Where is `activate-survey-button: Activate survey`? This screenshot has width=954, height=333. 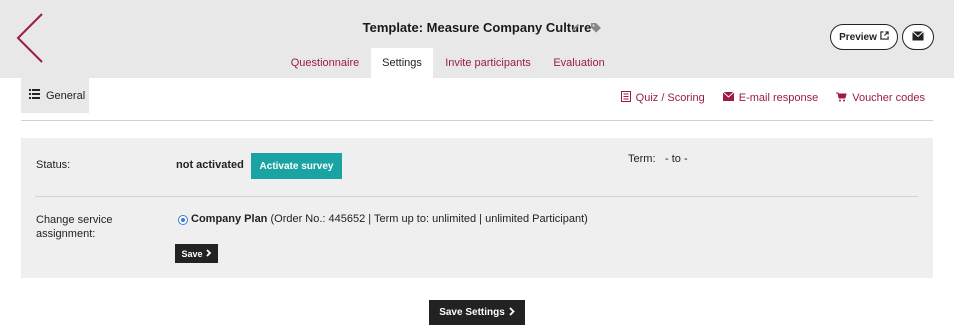 activate-survey-button: Activate survey is located at coordinates (296, 166).